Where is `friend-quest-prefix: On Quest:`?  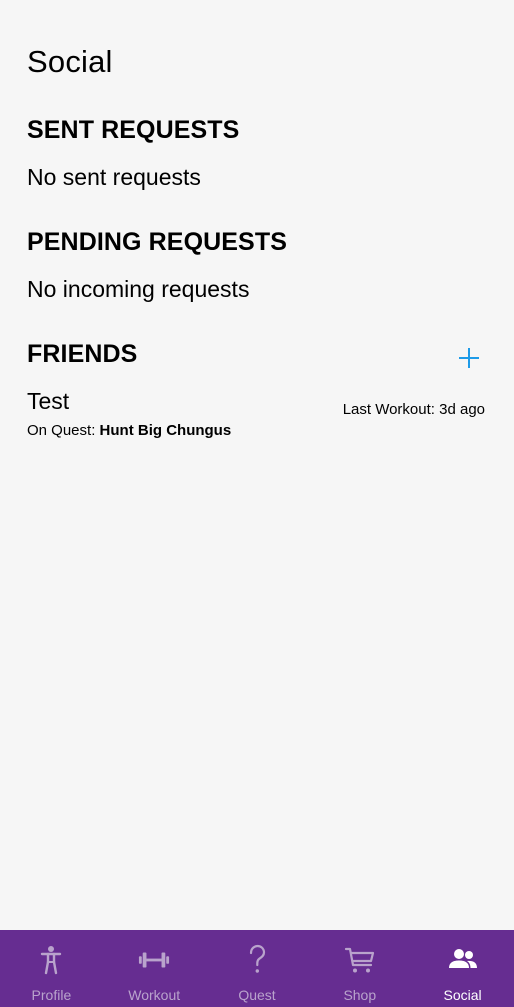 friend-quest-prefix: On Quest: is located at coordinates (63, 430).